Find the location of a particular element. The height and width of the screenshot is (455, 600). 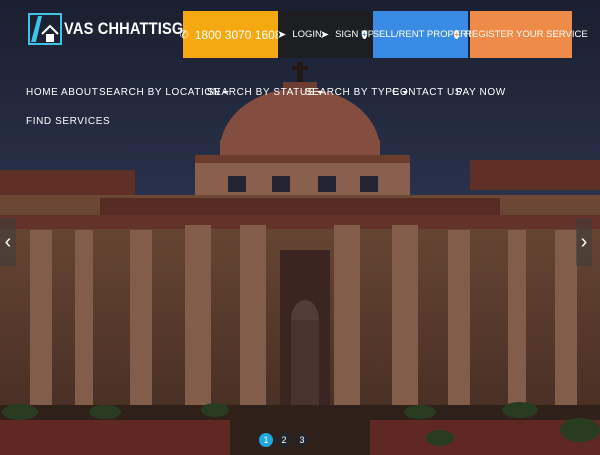

nav-item-home: HOME is located at coordinates (42, 92).